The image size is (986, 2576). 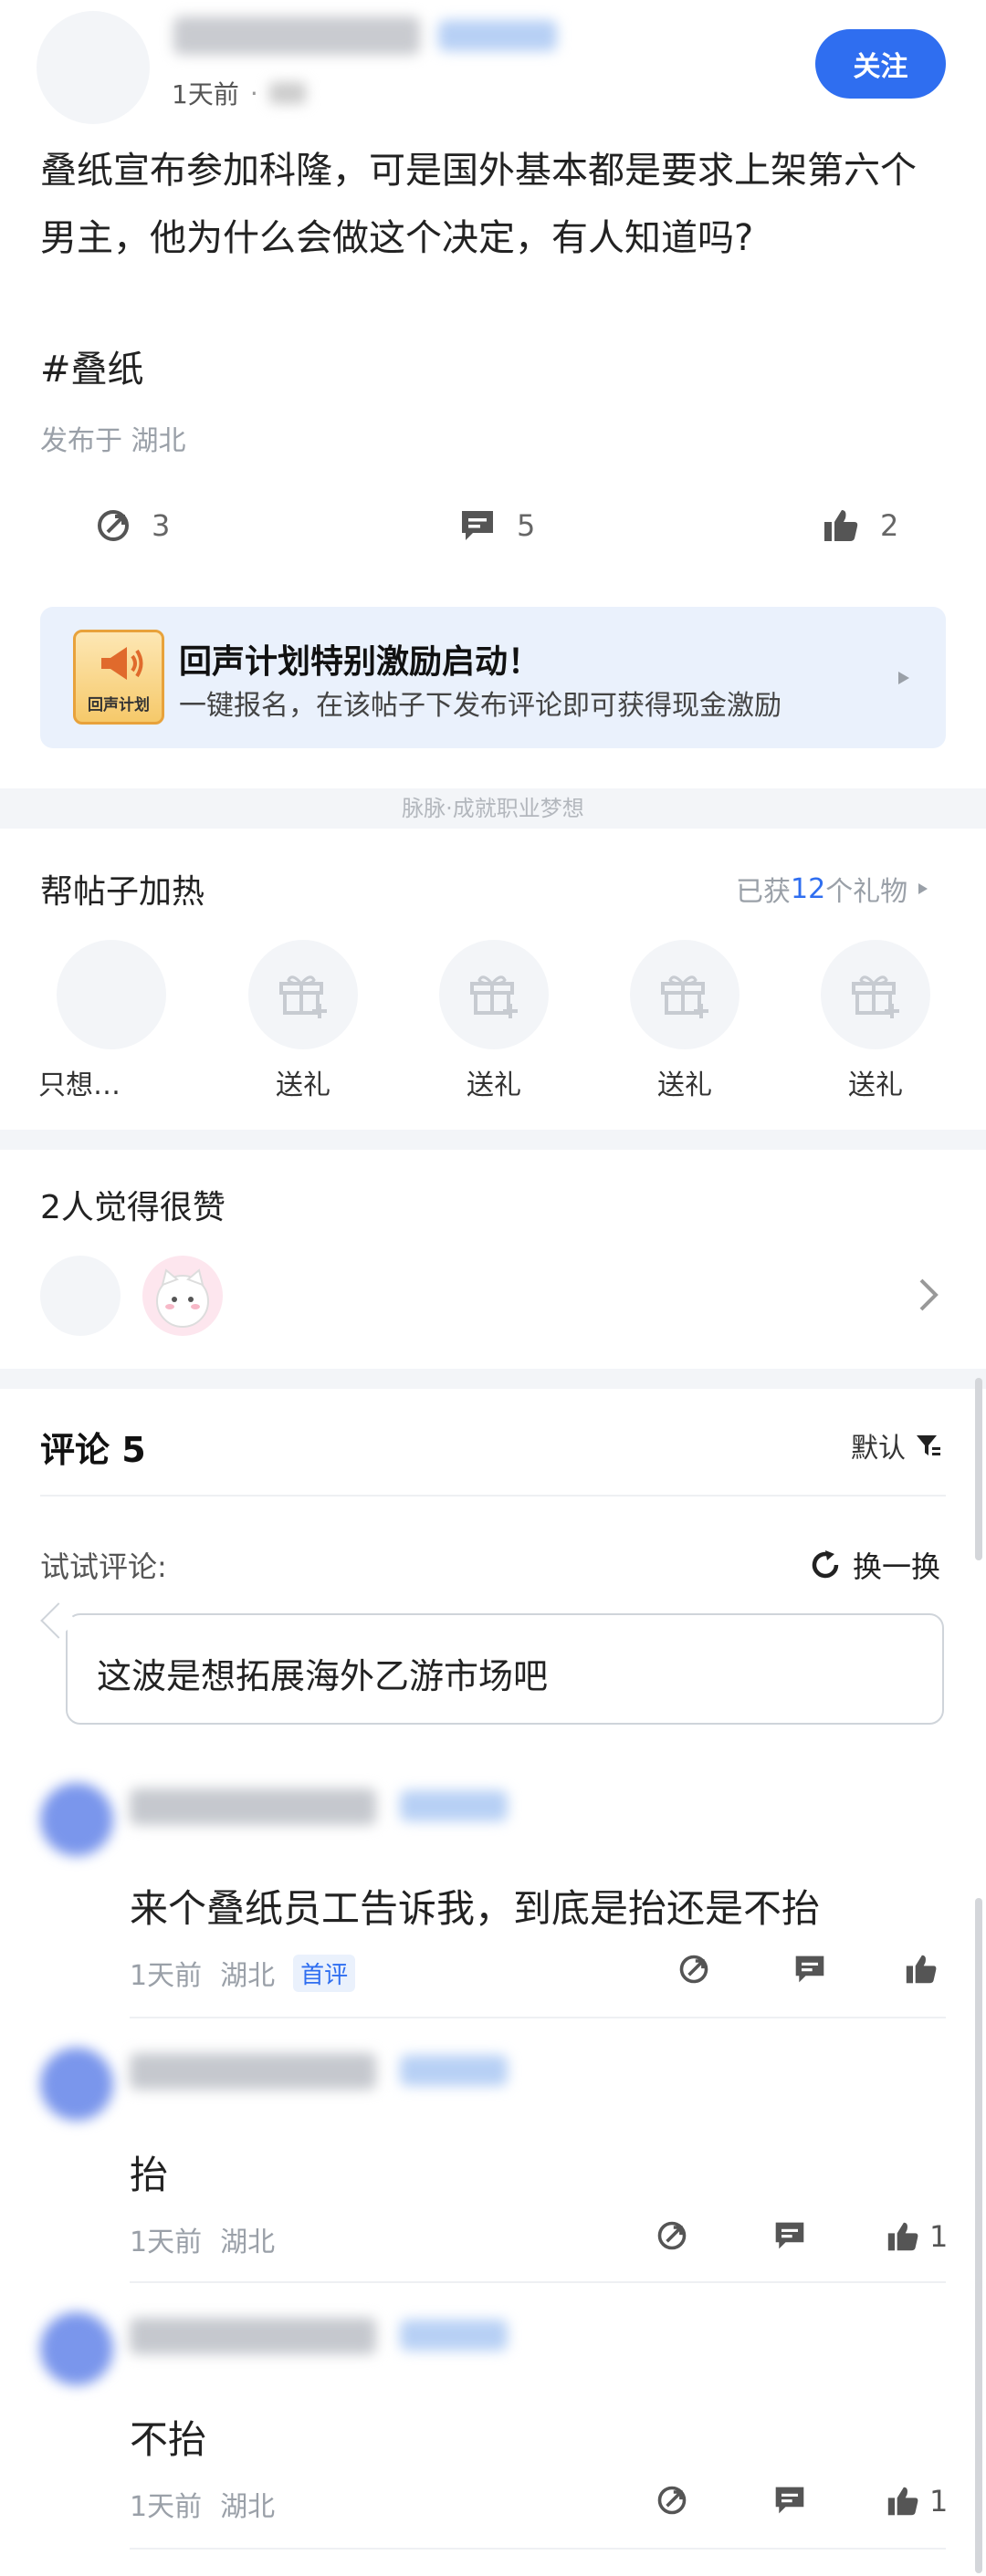 What do you see at coordinates (168, 2439) in the screenshot?
I see `comment-text: 不抬` at bounding box center [168, 2439].